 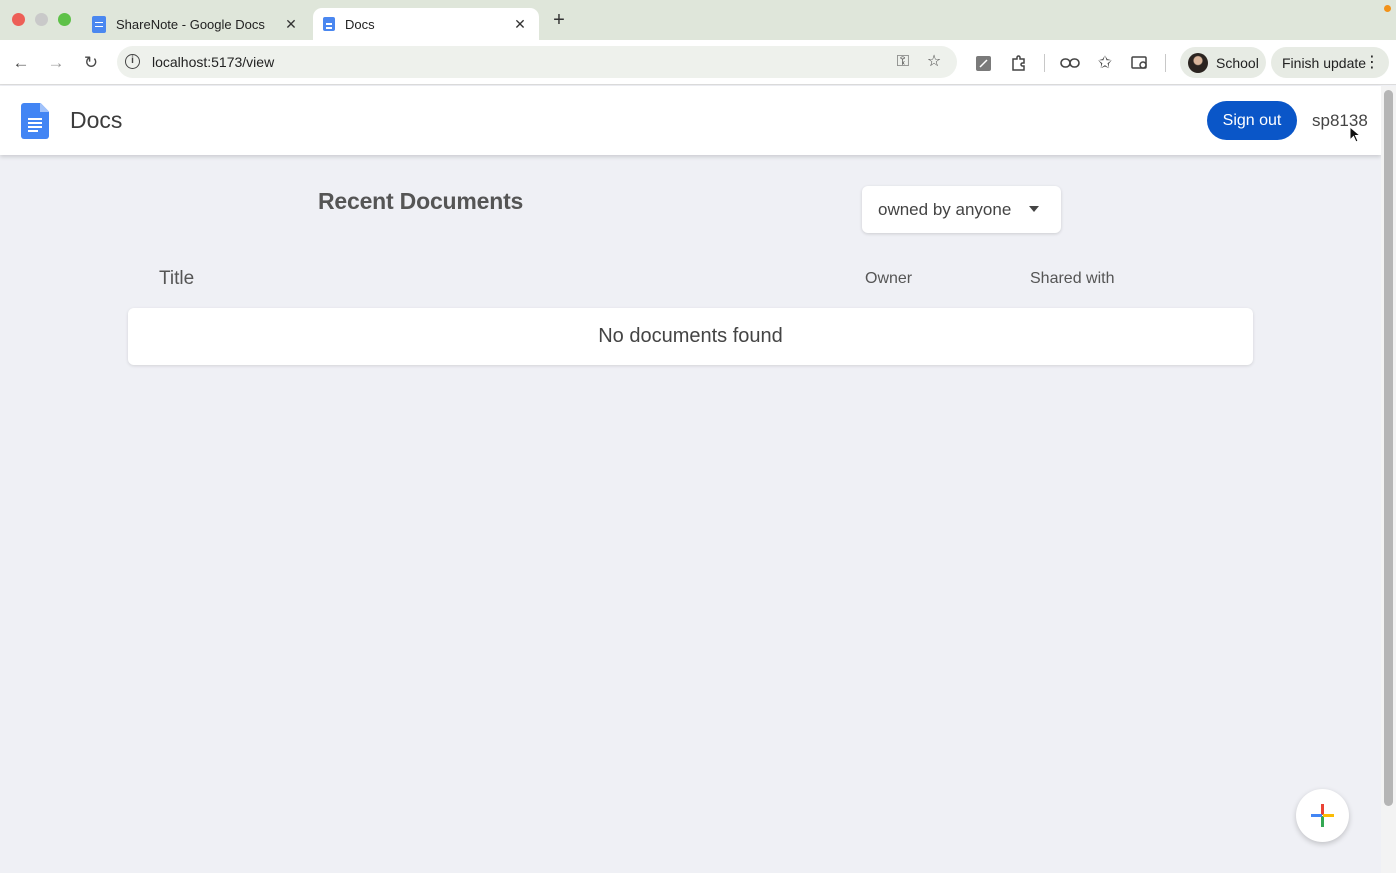 I want to click on window-zoom-button, so click(x=64, y=19).